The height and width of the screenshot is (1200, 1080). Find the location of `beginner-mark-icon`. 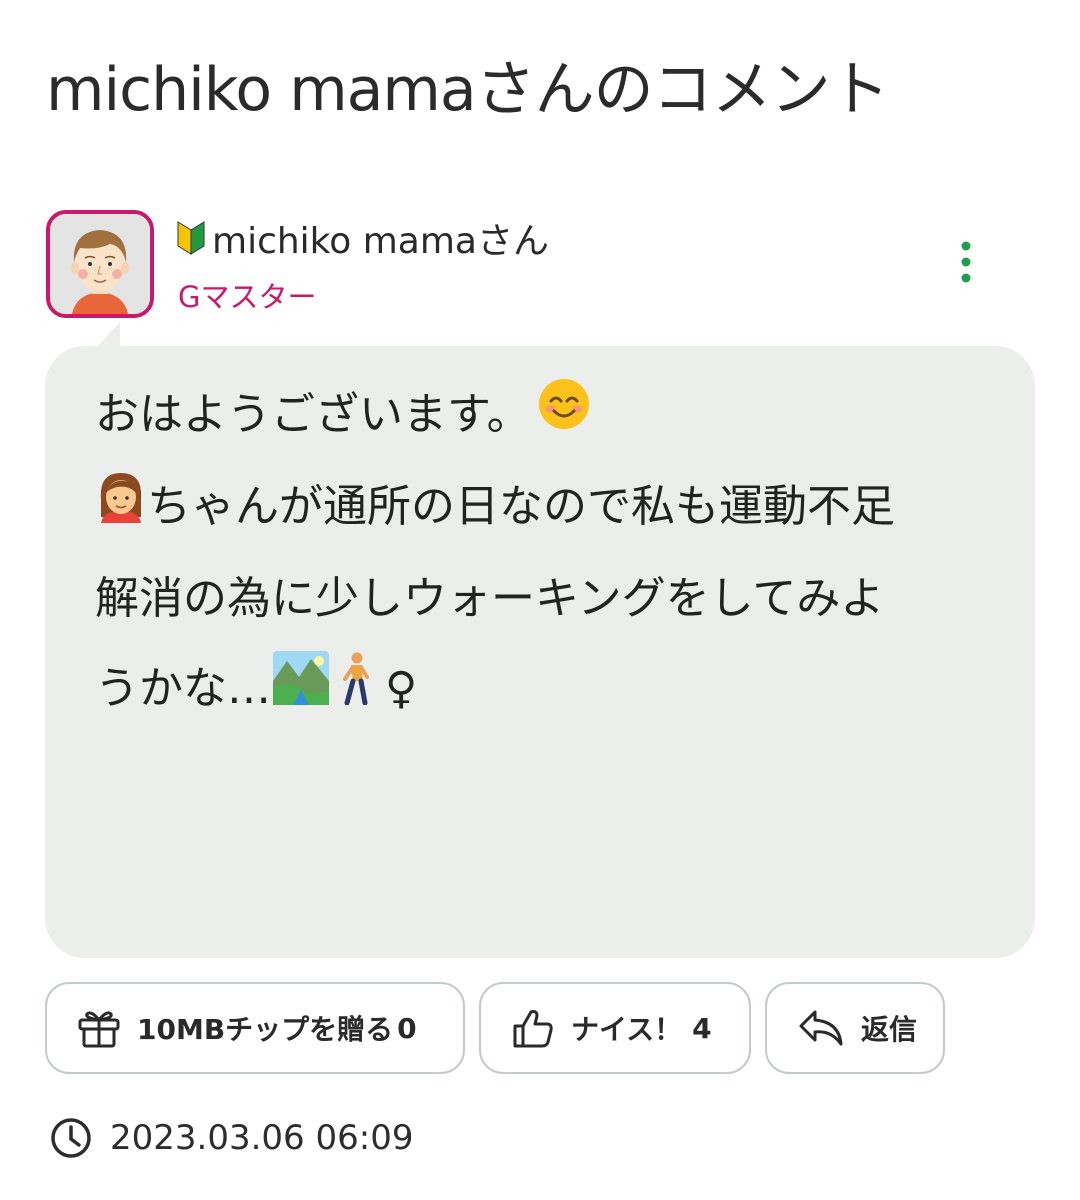

beginner-mark-icon is located at coordinates (191, 238).